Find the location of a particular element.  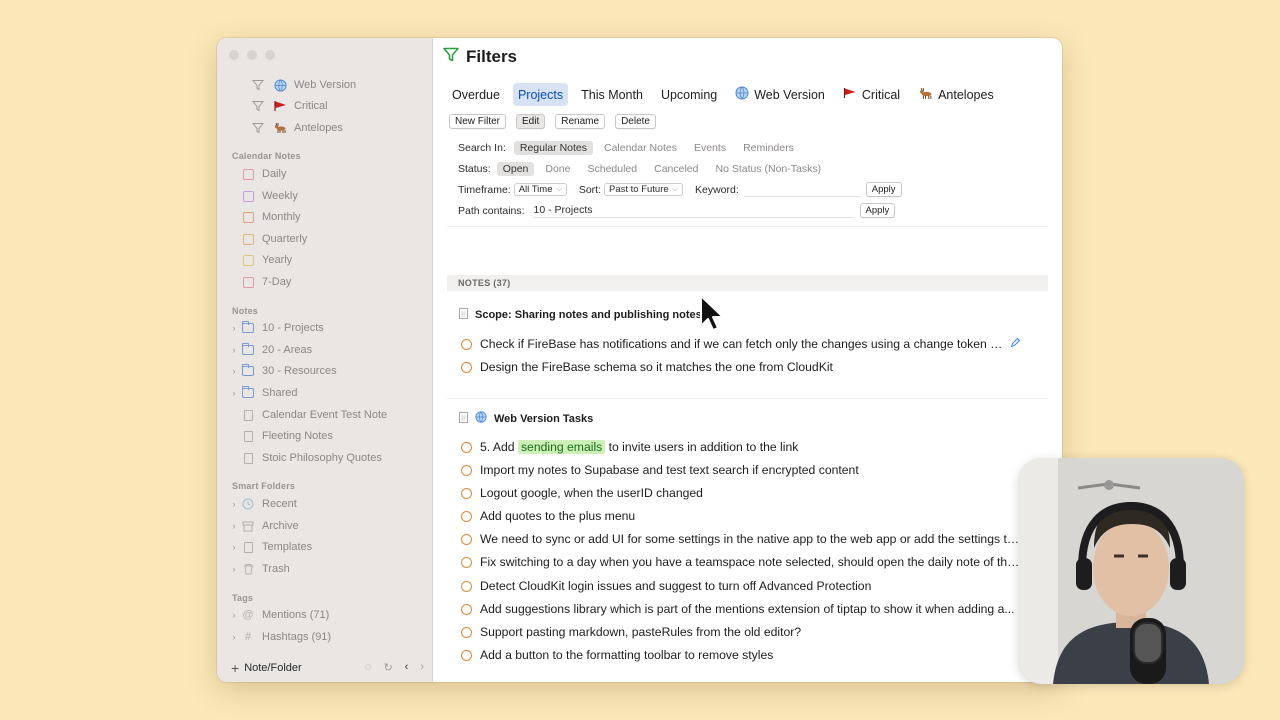

sidebar-smart-trash: › Trash is located at coordinates (259, 569).